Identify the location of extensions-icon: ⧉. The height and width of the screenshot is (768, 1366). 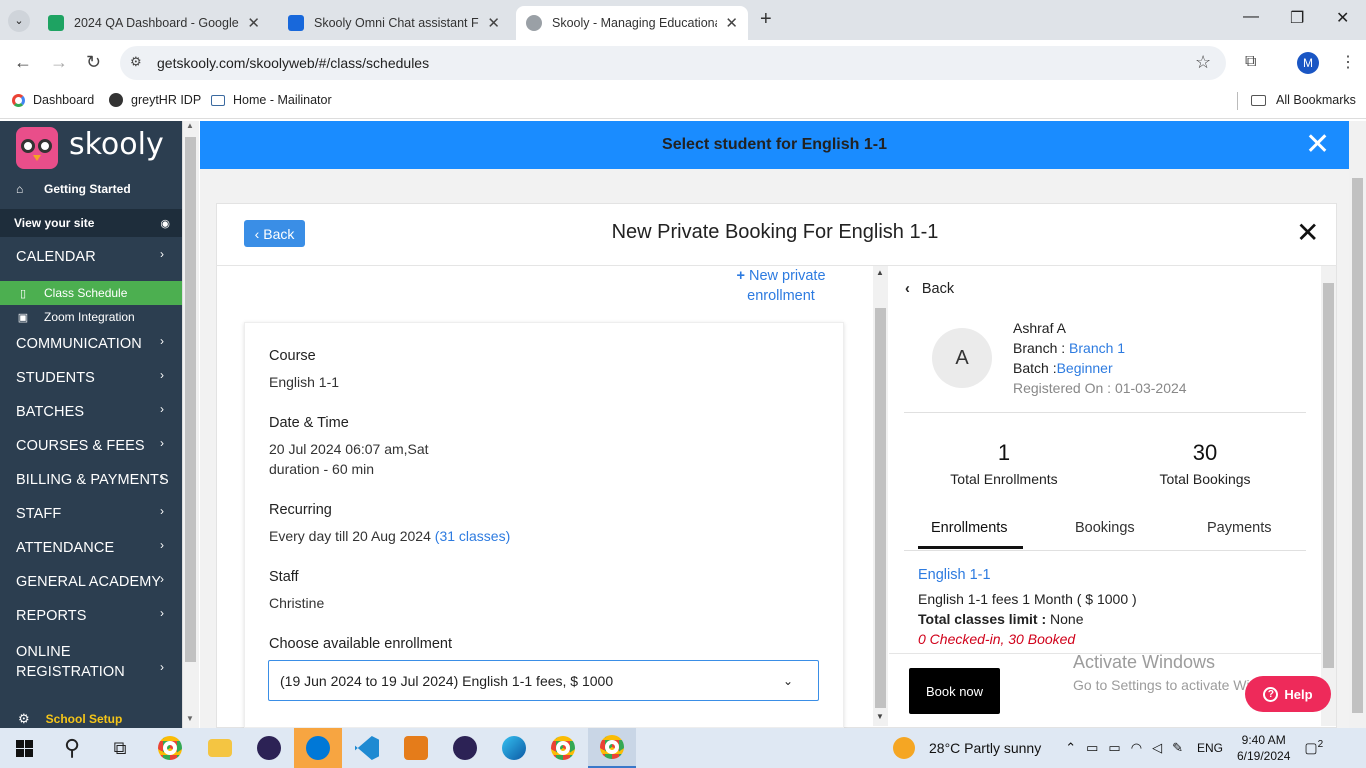
(1250, 62).